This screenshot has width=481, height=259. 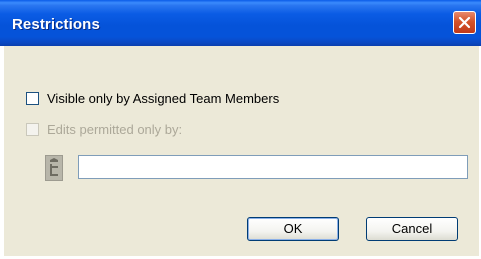 I want to click on close-icon, so click(x=464, y=22).